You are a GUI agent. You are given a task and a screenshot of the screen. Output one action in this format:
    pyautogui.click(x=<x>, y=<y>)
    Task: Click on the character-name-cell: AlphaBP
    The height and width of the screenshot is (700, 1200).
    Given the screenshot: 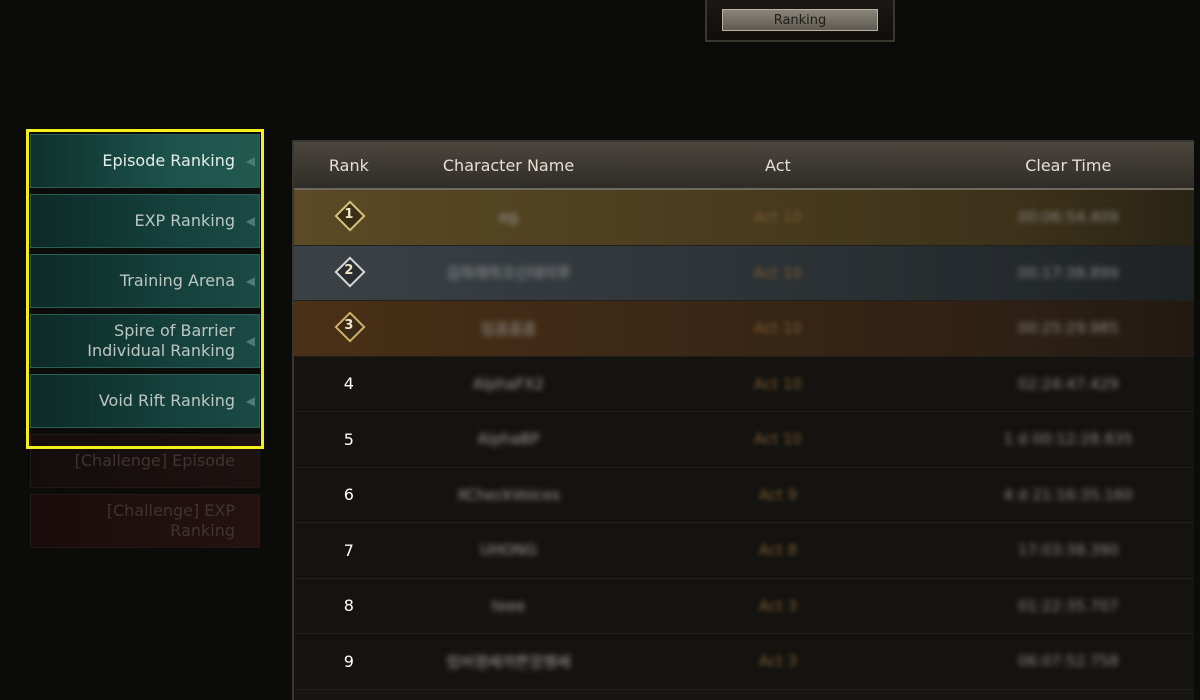 What is the action you would take?
    pyautogui.click(x=508, y=439)
    